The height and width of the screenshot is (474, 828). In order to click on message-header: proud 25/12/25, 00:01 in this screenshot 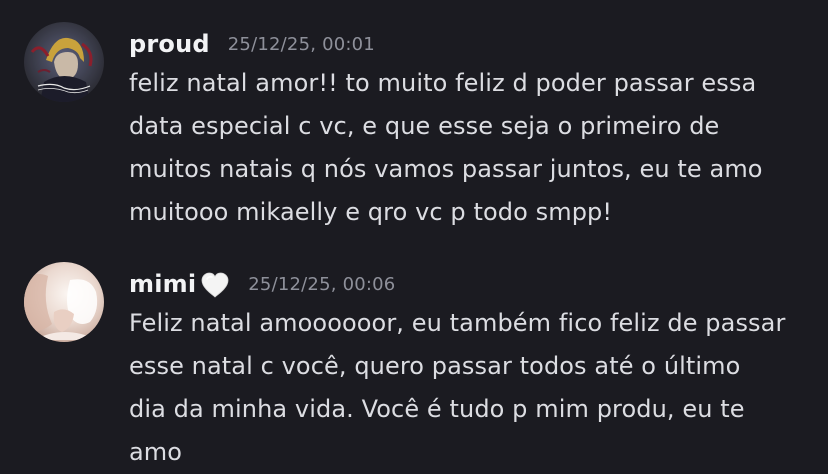, I will do `click(474, 44)`.